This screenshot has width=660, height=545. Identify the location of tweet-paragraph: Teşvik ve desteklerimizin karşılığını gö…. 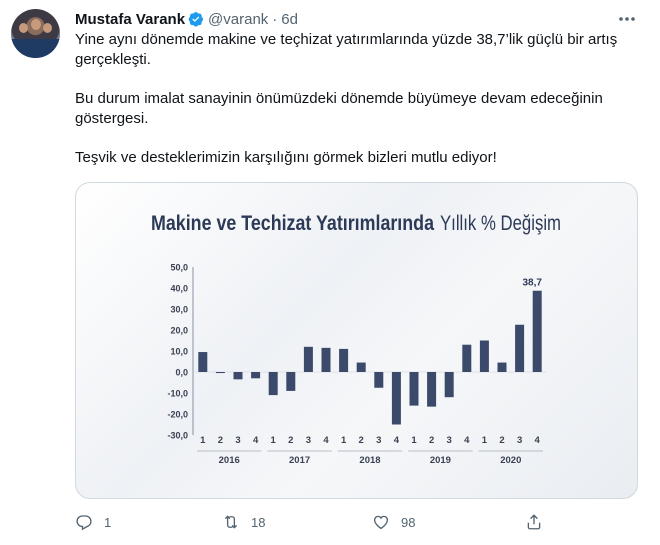
(286, 157).